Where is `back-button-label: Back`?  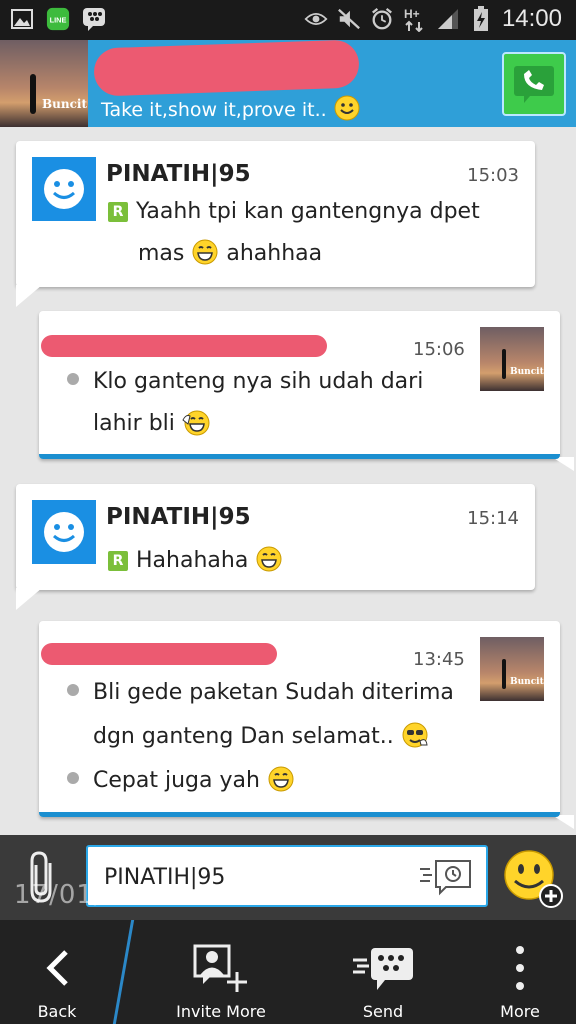 back-button-label: Back is located at coordinates (57, 1011).